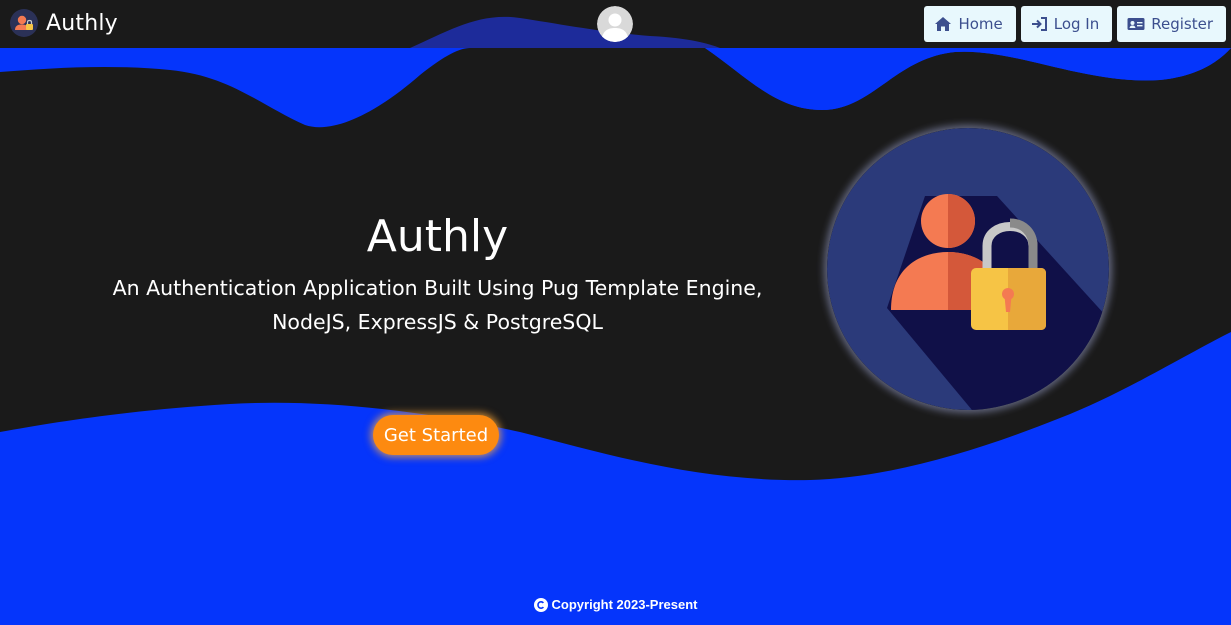 The width and height of the screenshot is (1231, 625). I want to click on register-button-label: Register, so click(1182, 24).